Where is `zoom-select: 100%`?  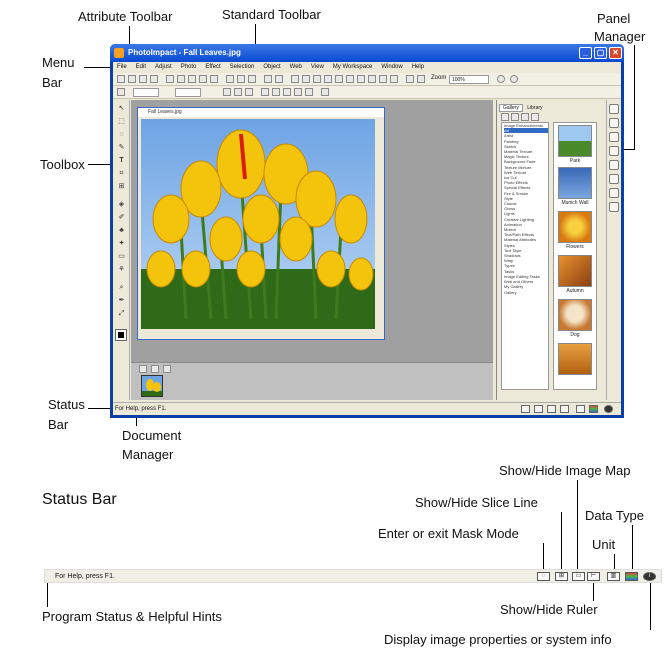
zoom-select: 100% is located at coordinates (469, 79).